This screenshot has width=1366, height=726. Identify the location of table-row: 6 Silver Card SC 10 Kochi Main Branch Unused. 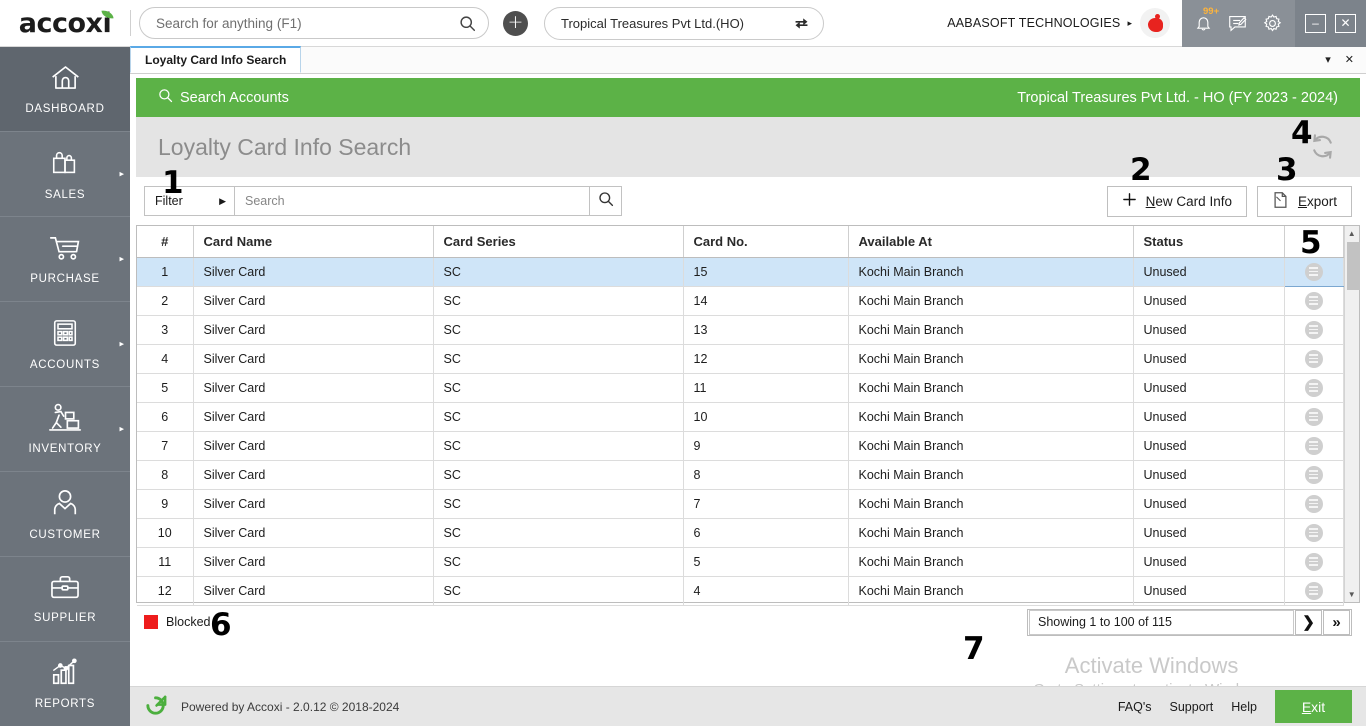
(740, 417).